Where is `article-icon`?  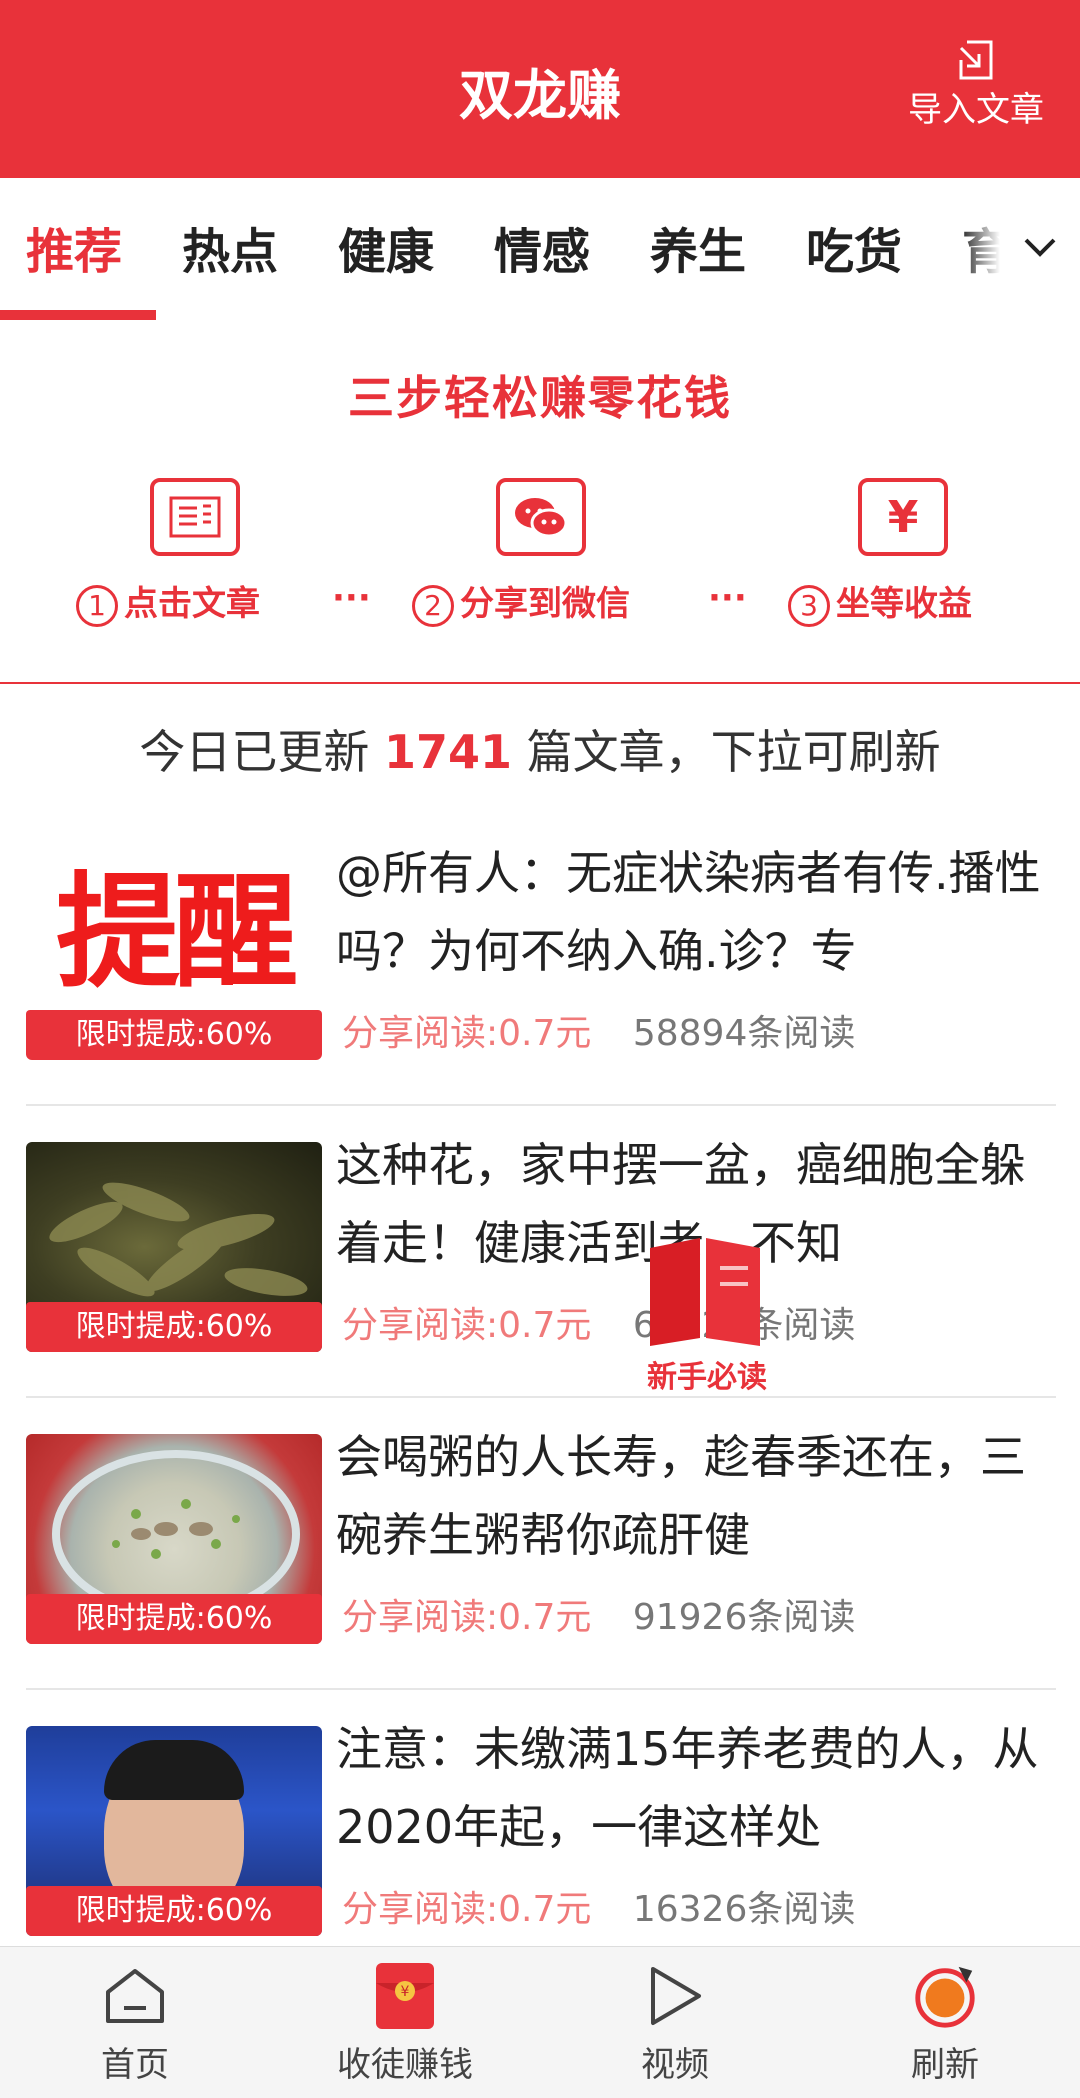 article-icon is located at coordinates (195, 517).